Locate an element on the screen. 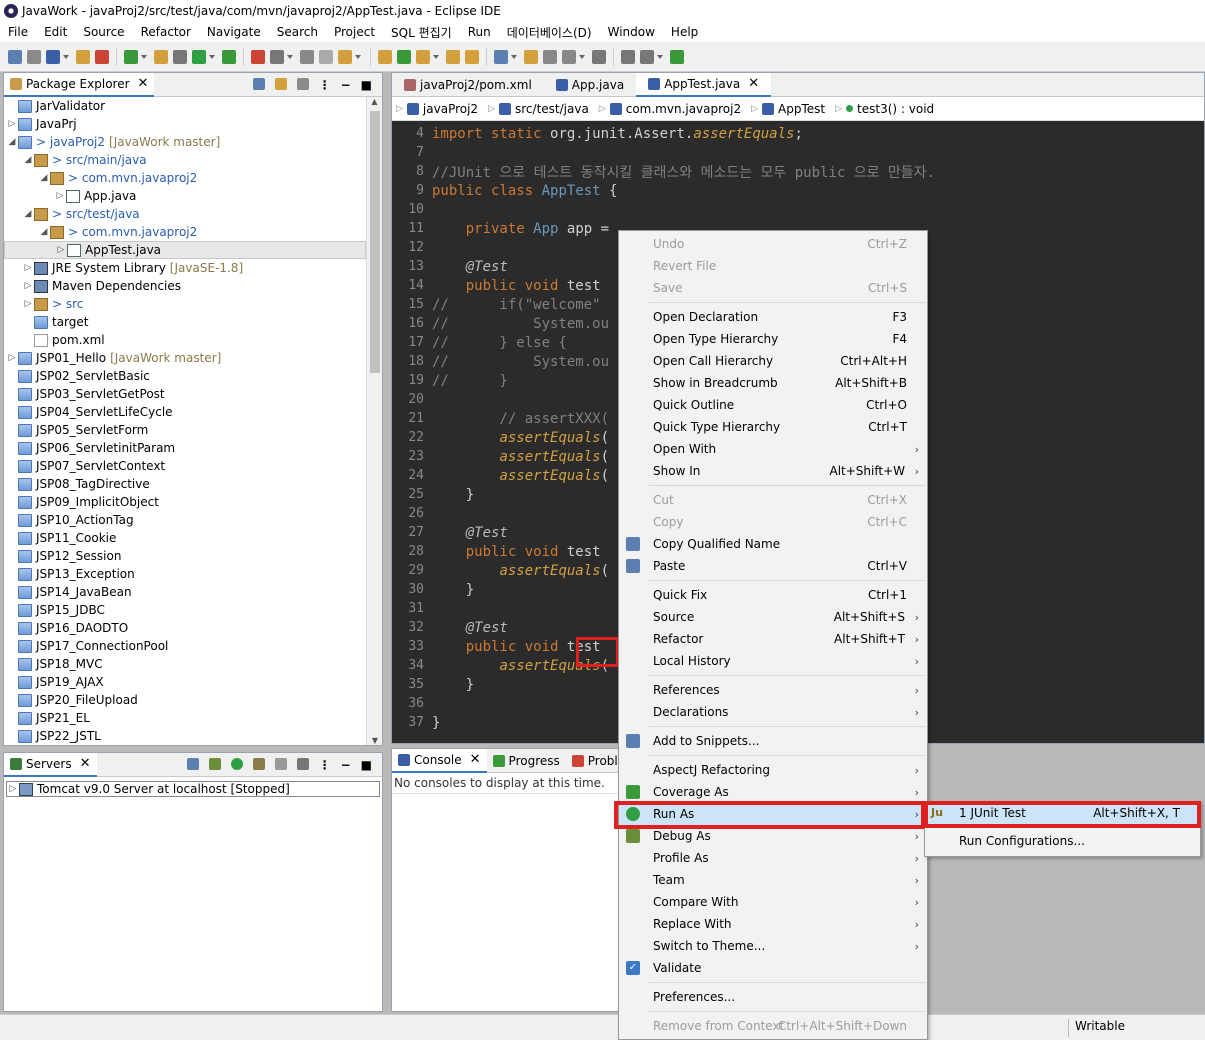 Image resolution: width=1205 pixels, height=1040 pixels. menu-11: Help is located at coordinates (684, 32).